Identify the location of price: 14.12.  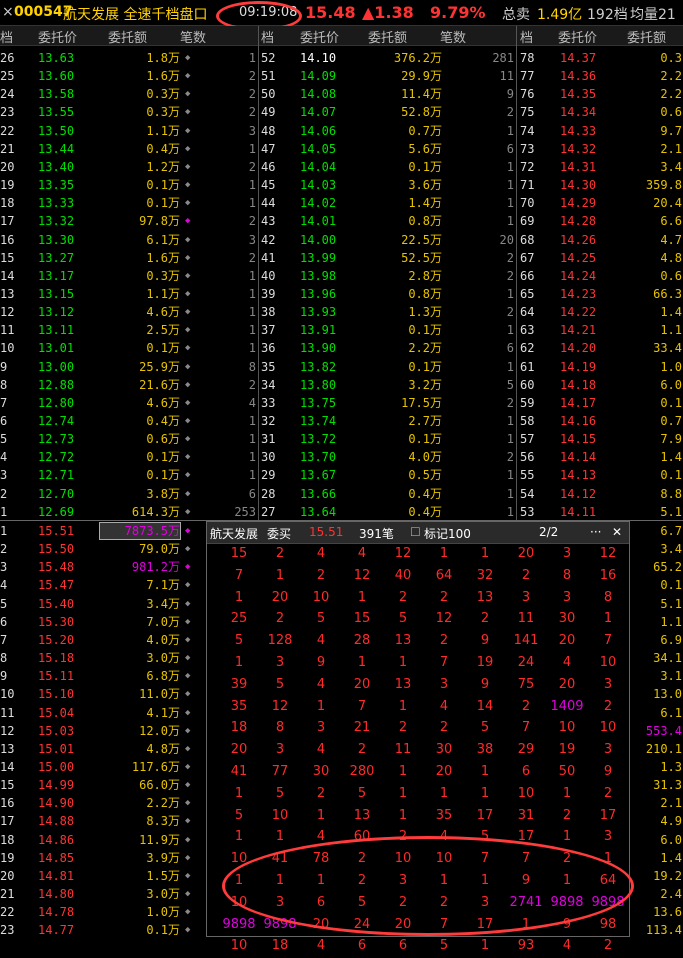
(578, 493).